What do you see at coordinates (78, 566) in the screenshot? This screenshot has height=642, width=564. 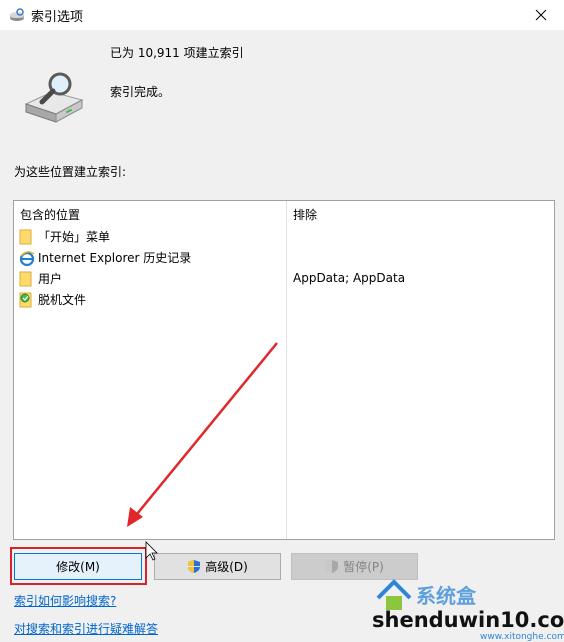 I see `modify-button: 修改(M)` at bounding box center [78, 566].